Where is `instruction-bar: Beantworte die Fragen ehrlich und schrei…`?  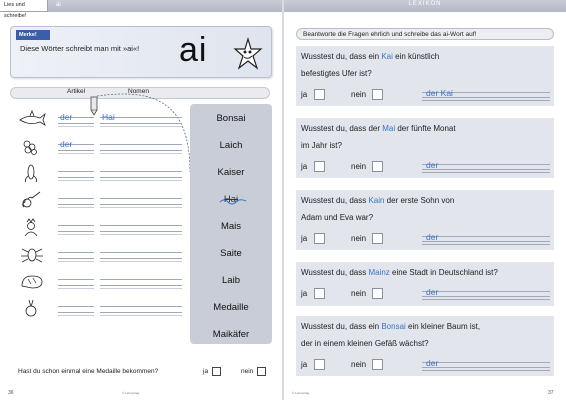
instruction-bar: Beantworte die Fragen ehrlich und schrei… is located at coordinates (425, 34).